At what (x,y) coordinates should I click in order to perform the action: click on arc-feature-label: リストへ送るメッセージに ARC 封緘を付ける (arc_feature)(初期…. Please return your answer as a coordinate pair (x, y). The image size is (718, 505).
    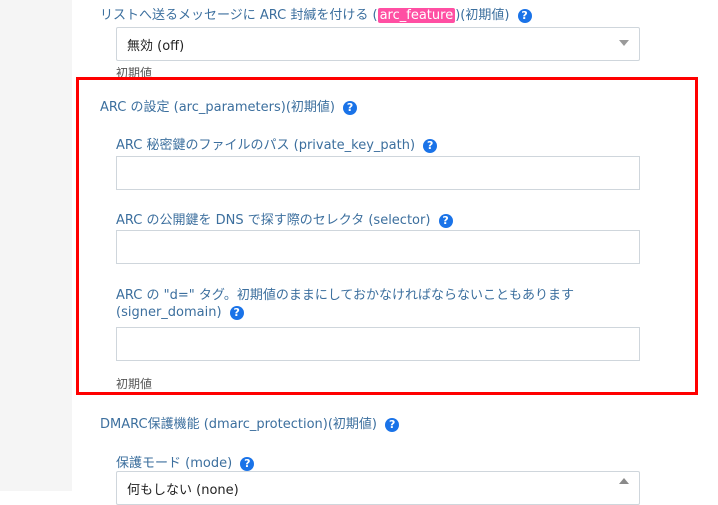
    Looking at the image, I should click on (316, 13).